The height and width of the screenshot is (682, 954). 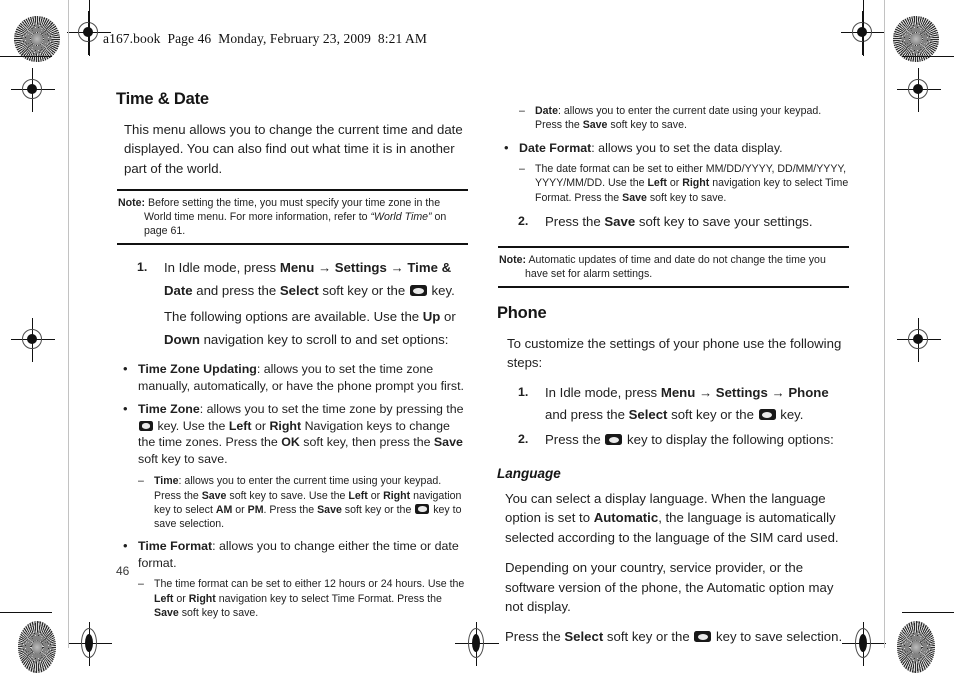 I want to click on dash-date-format-bold-save: Save, so click(x=634, y=197).